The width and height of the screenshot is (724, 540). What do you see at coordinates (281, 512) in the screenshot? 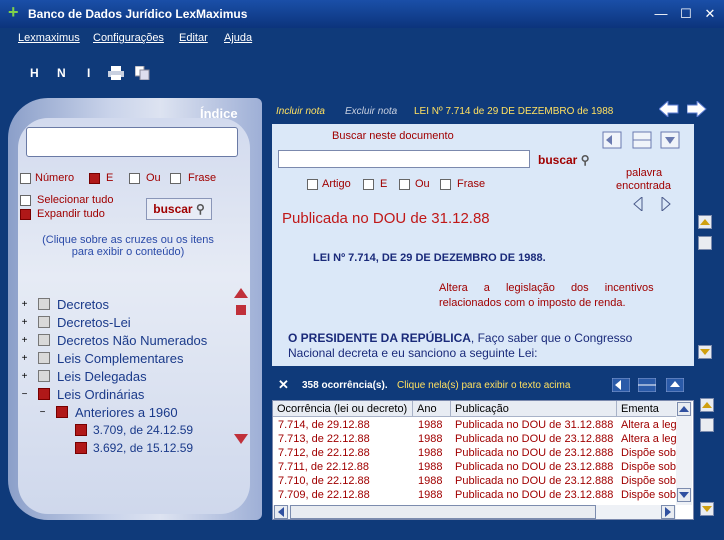
I see `table-scroll-left-button` at bounding box center [281, 512].